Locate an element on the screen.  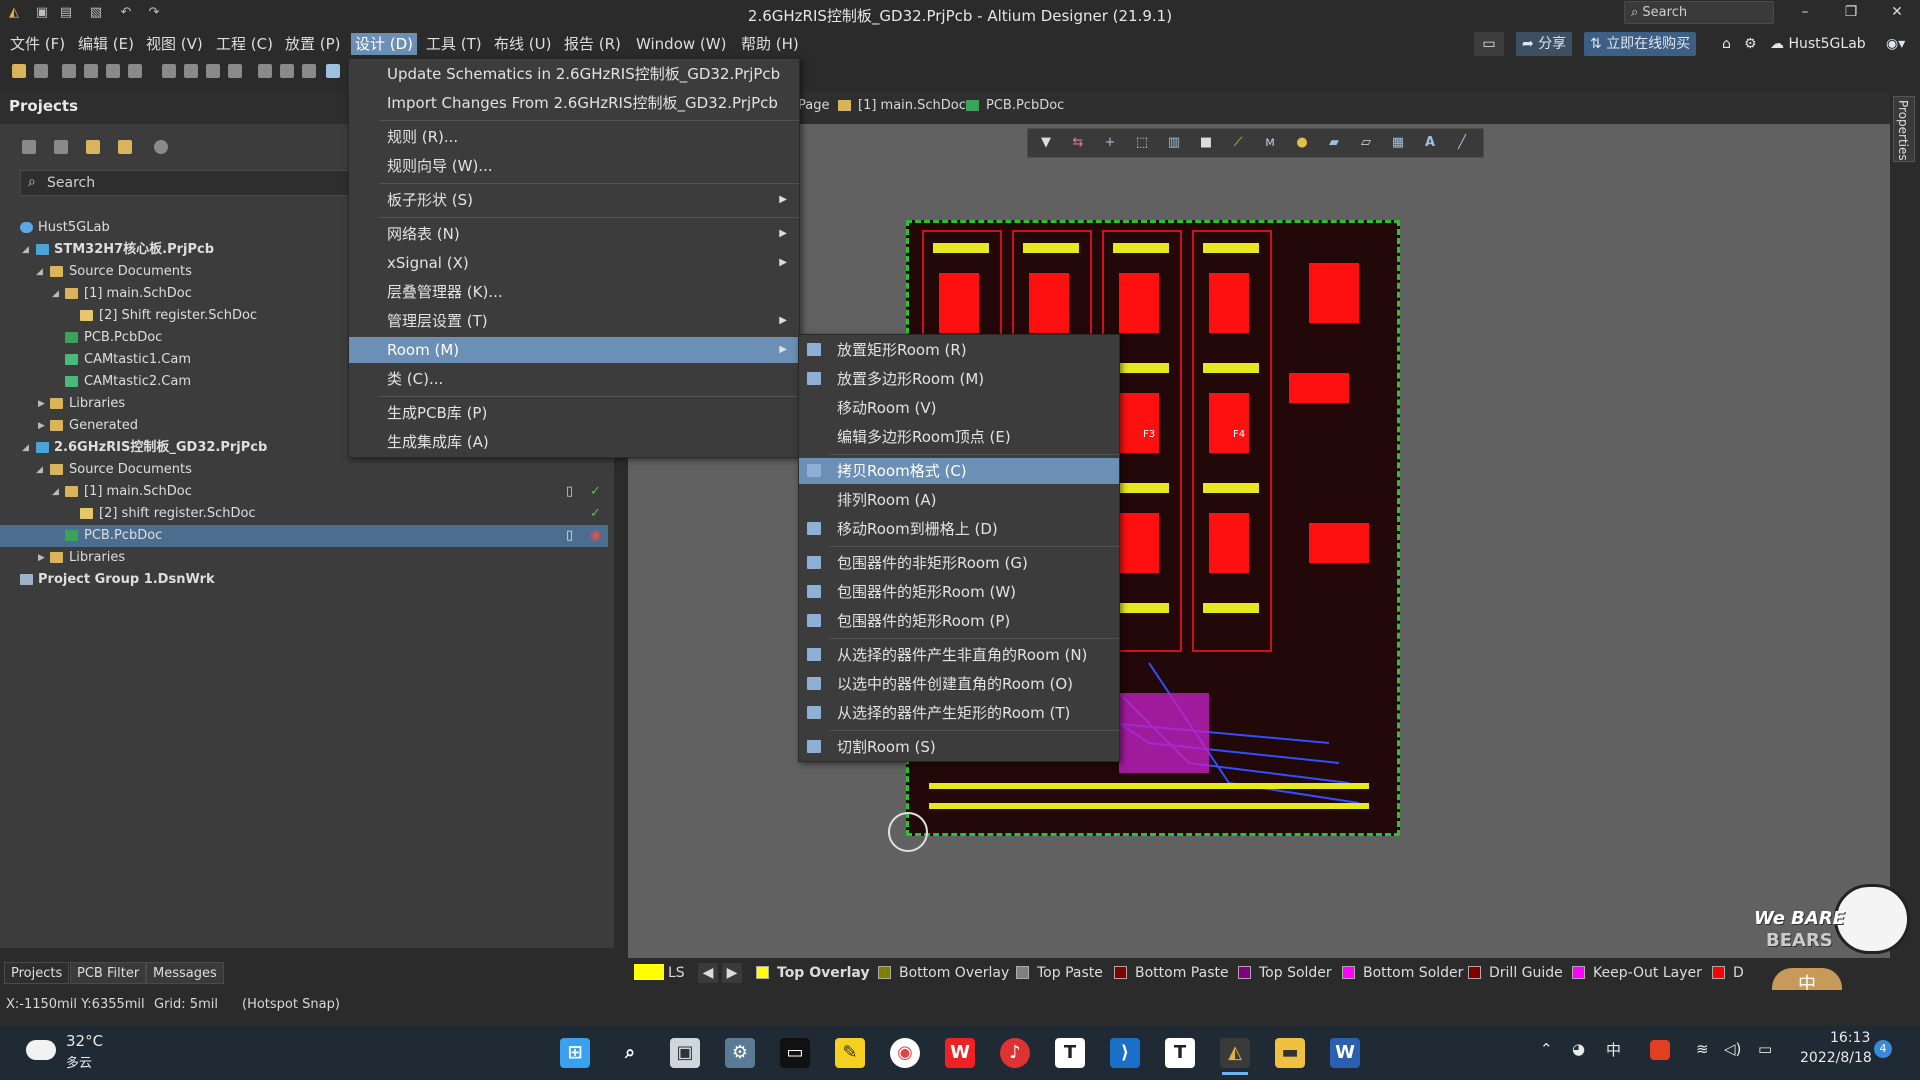
wifi-icon: ≋ is located at coordinates (1702, 1049).